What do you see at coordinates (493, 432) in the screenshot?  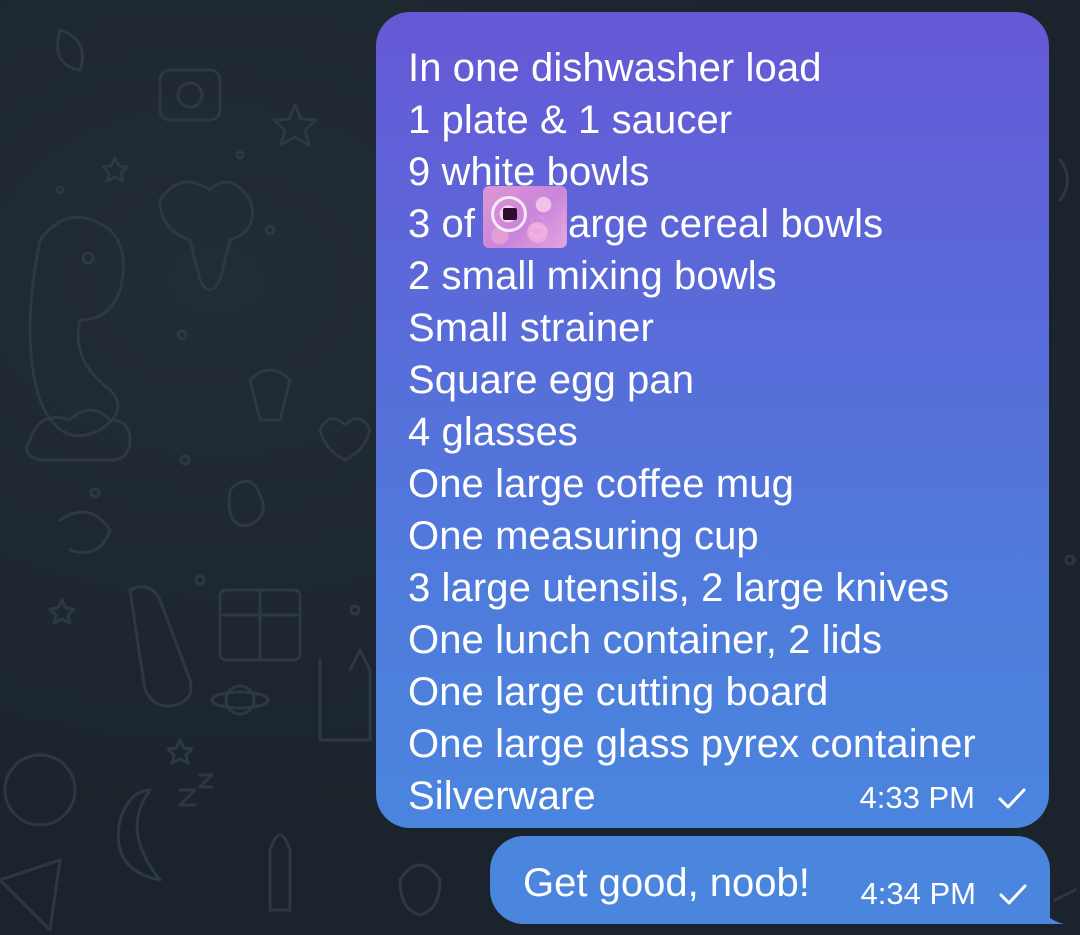 I see `message-line: 4 glasses` at bounding box center [493, 432].